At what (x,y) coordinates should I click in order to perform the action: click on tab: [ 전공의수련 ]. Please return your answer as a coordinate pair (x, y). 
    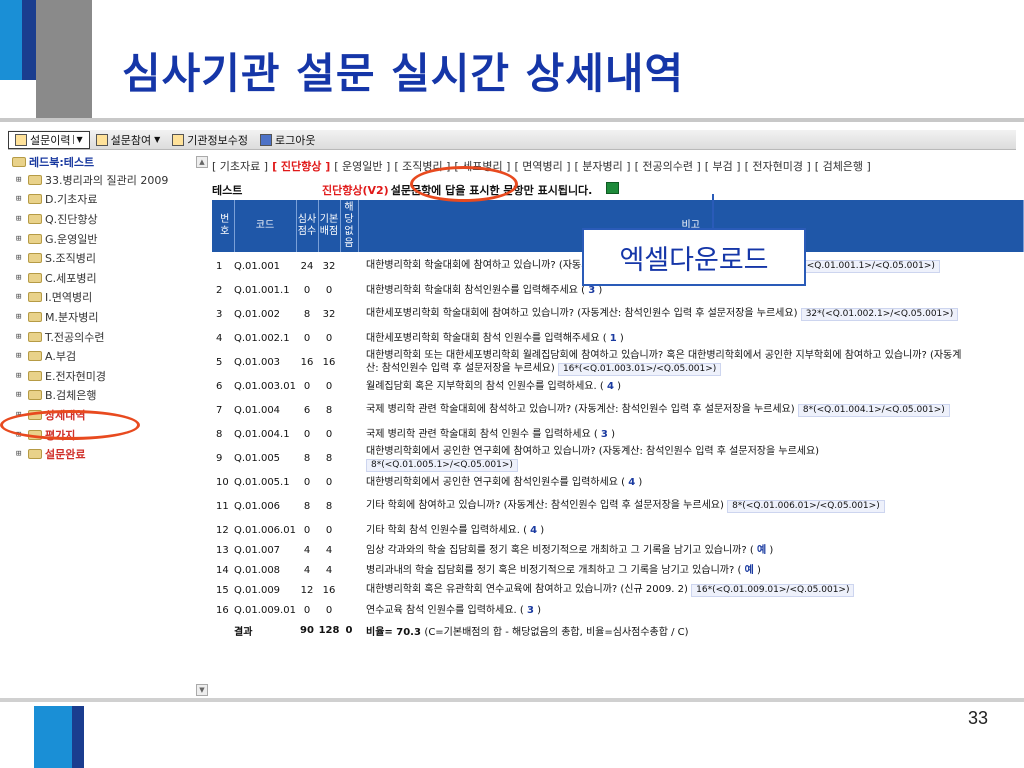
    Looking at the image, I should click on (668, 166).